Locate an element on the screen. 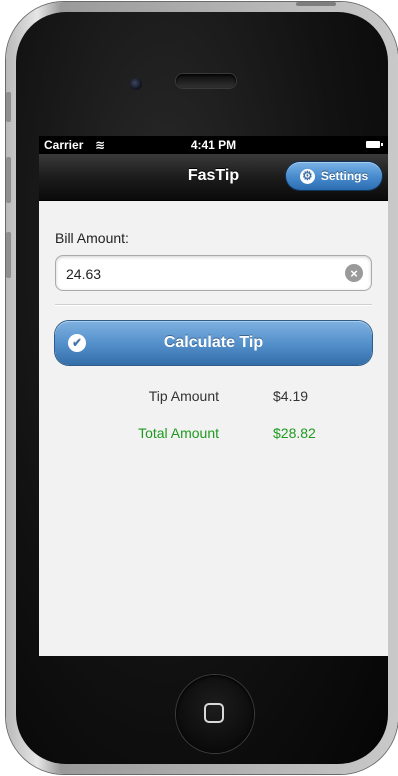 This screenshot has width=398, height=776. status-bar: Carrier ≋ 4:41 PM is located at coordinates (213, 145).